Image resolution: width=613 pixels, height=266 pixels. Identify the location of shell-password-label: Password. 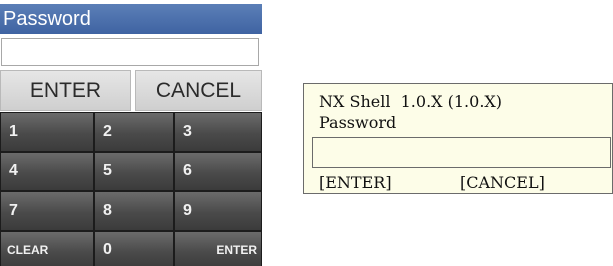
(358, 122).